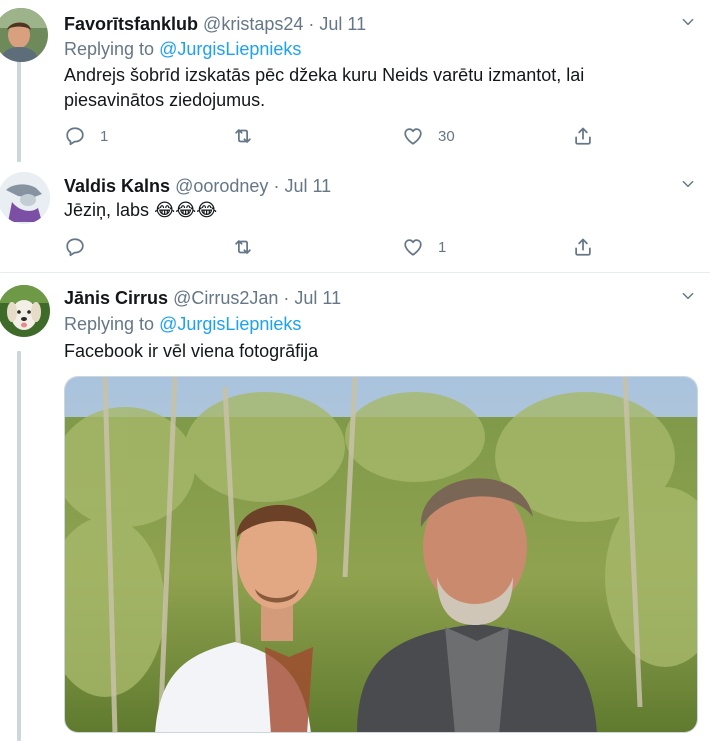 Image resolution: width=710 pixels, height=741 pixels. I want to click on like-button: 30, so click(428, 136).